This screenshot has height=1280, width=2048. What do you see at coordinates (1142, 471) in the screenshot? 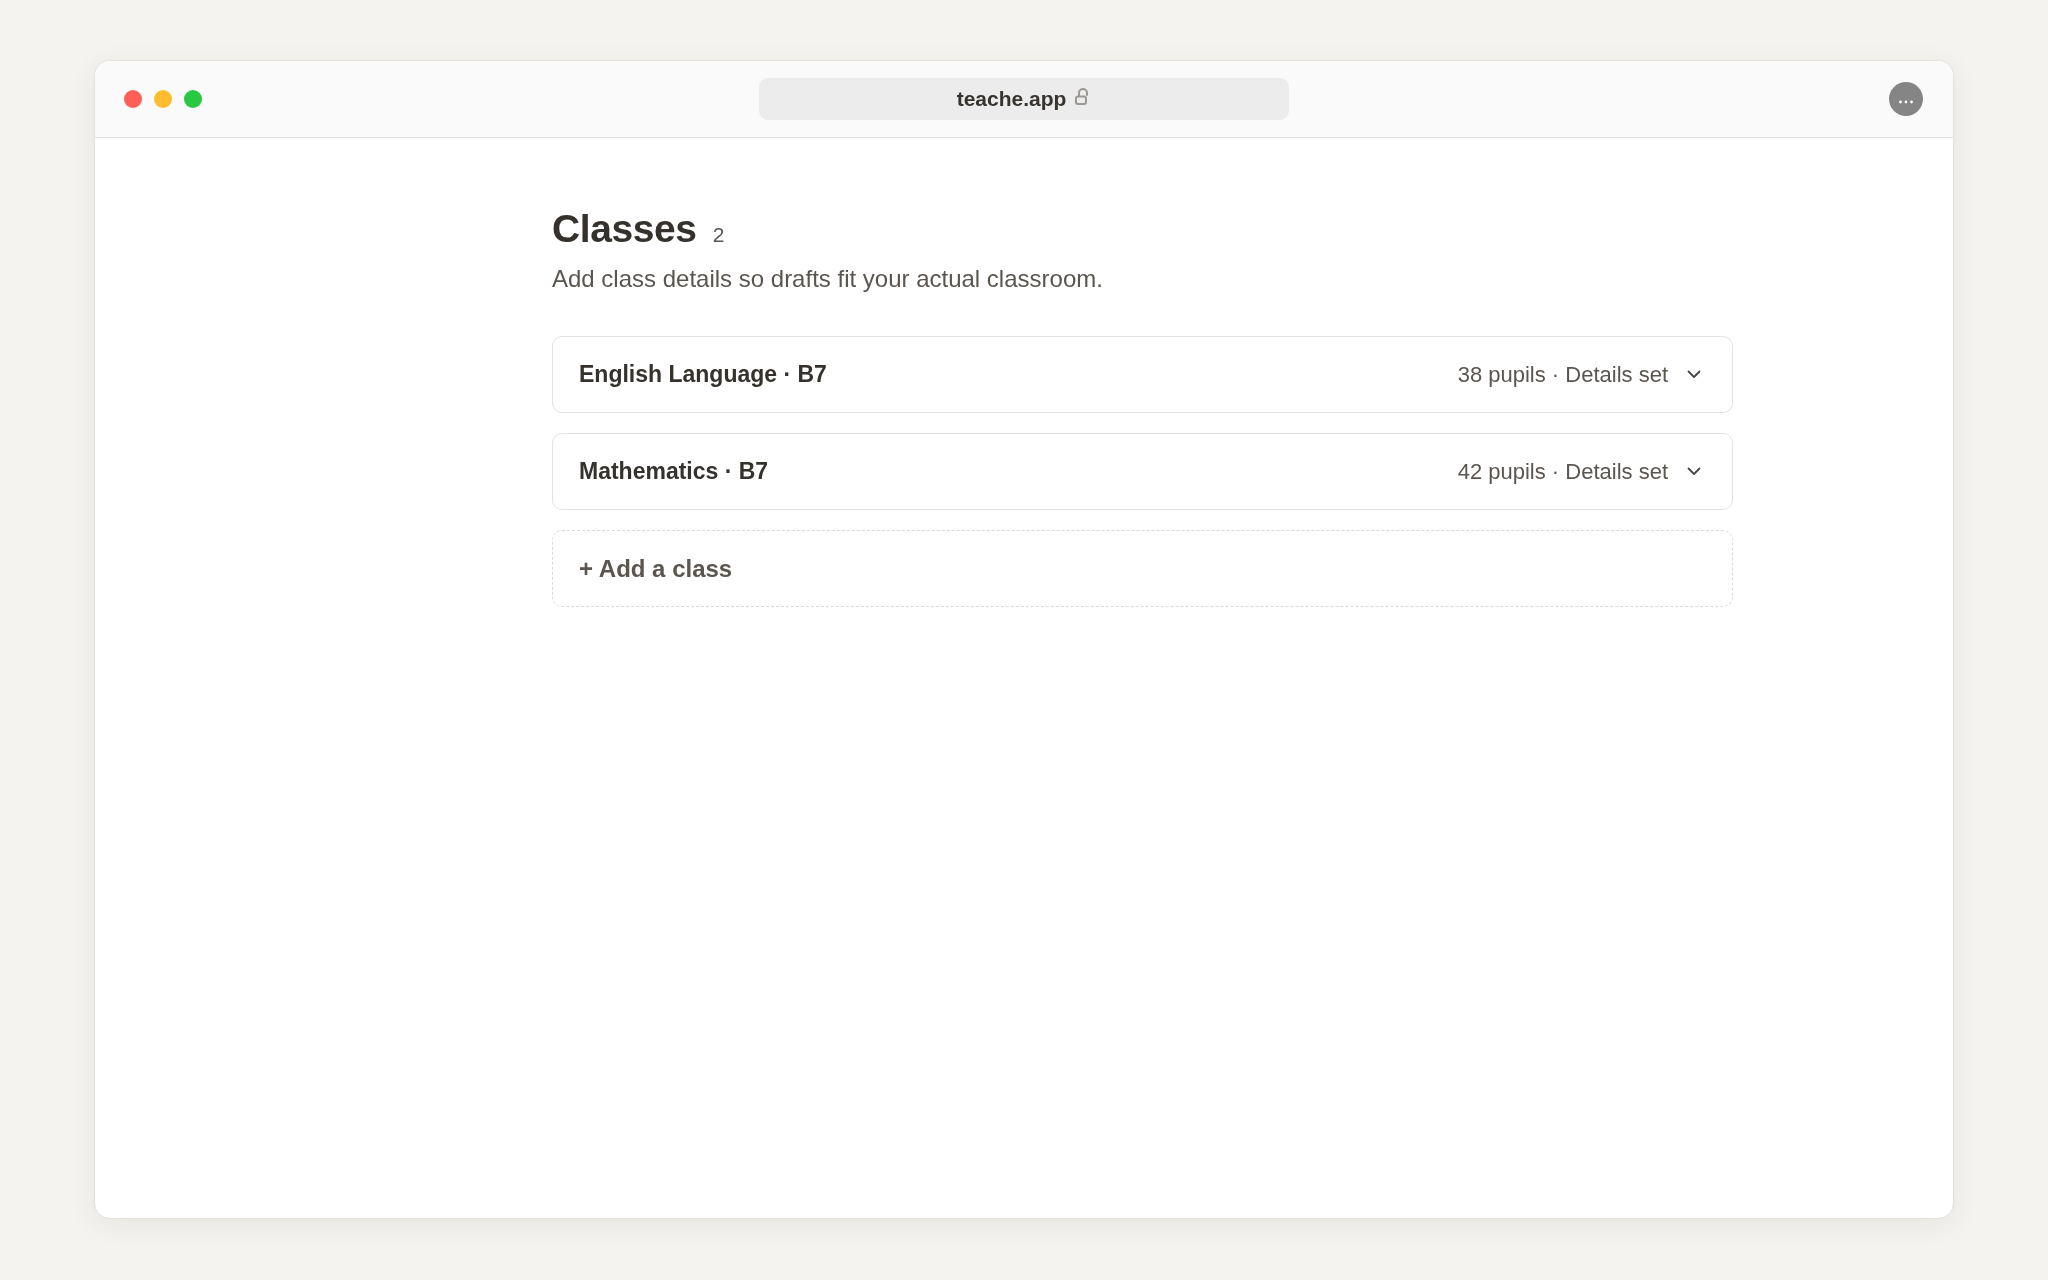
I see `class-row: Mathematics · B7 42 pupils · Details set` at bounding box center [1142, 471].